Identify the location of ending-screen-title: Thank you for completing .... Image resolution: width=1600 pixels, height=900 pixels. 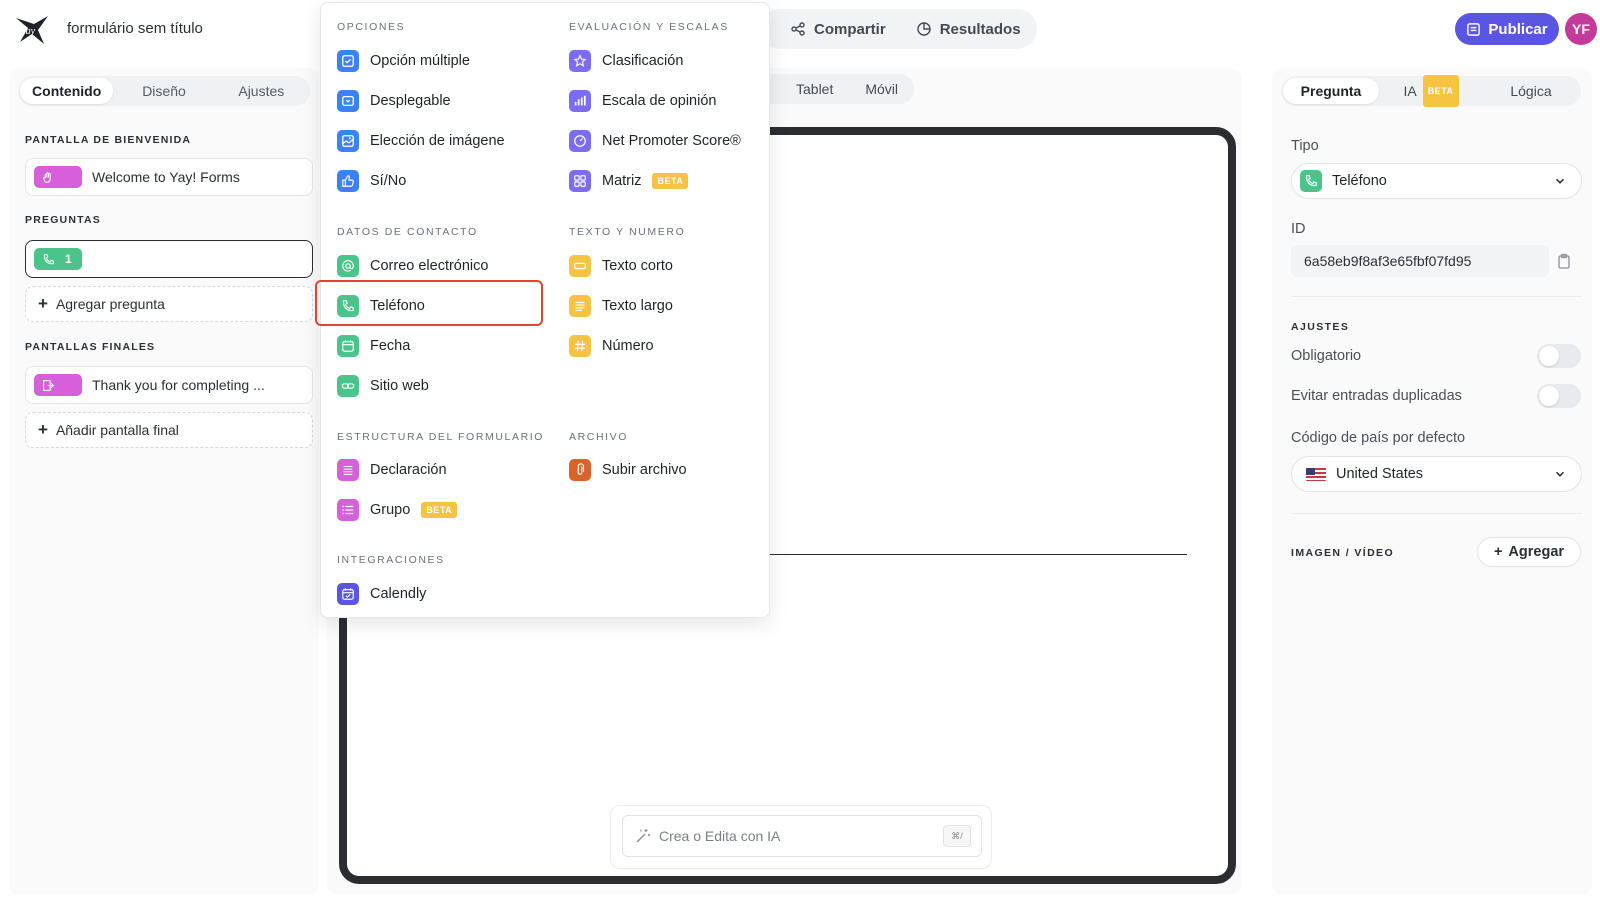
(178, 385).